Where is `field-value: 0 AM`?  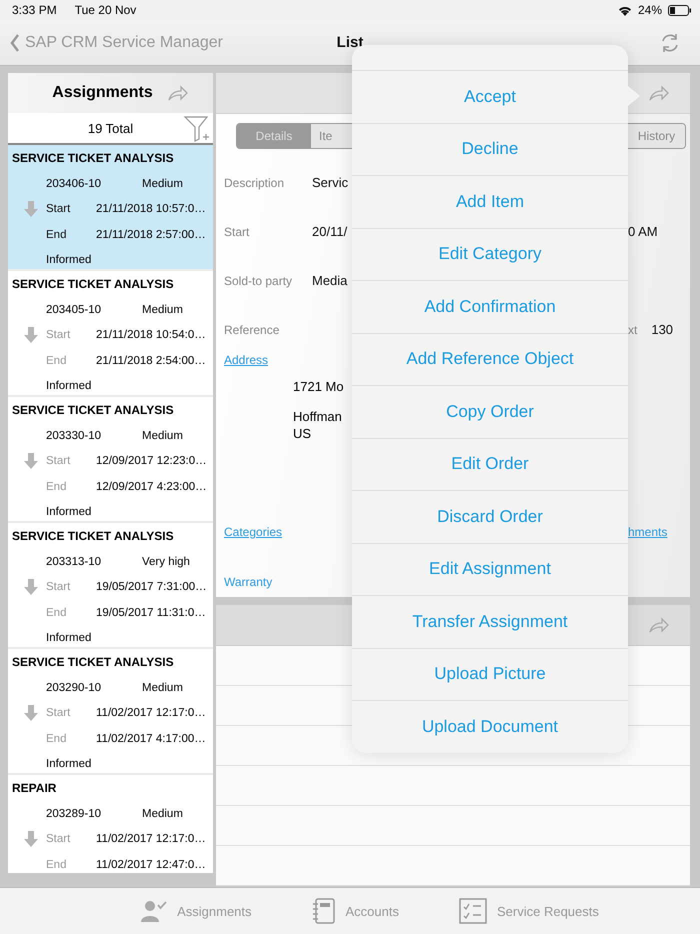 field-value: 0 AM is located at coordinates (643, 231).